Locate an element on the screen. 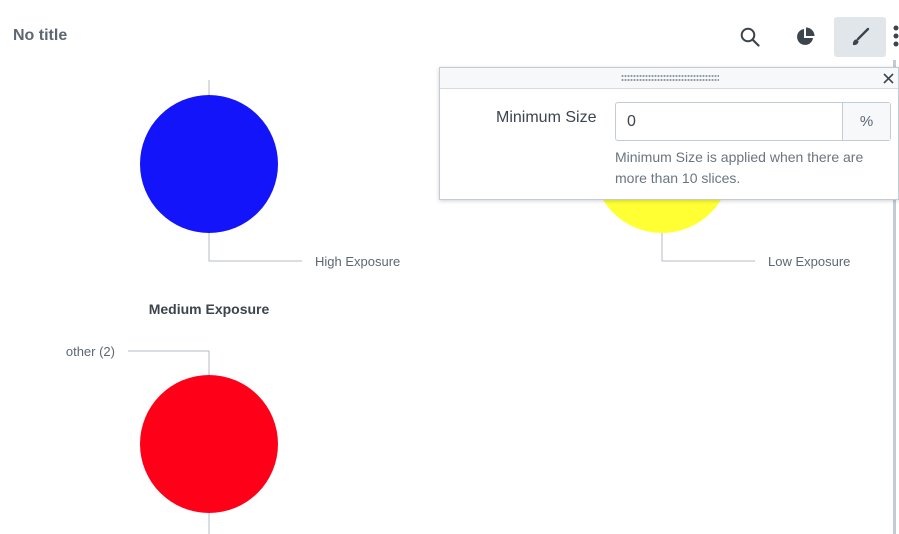 The height and width of the screenshot is (534, 899). search-button is located at coordinates (750, 37).